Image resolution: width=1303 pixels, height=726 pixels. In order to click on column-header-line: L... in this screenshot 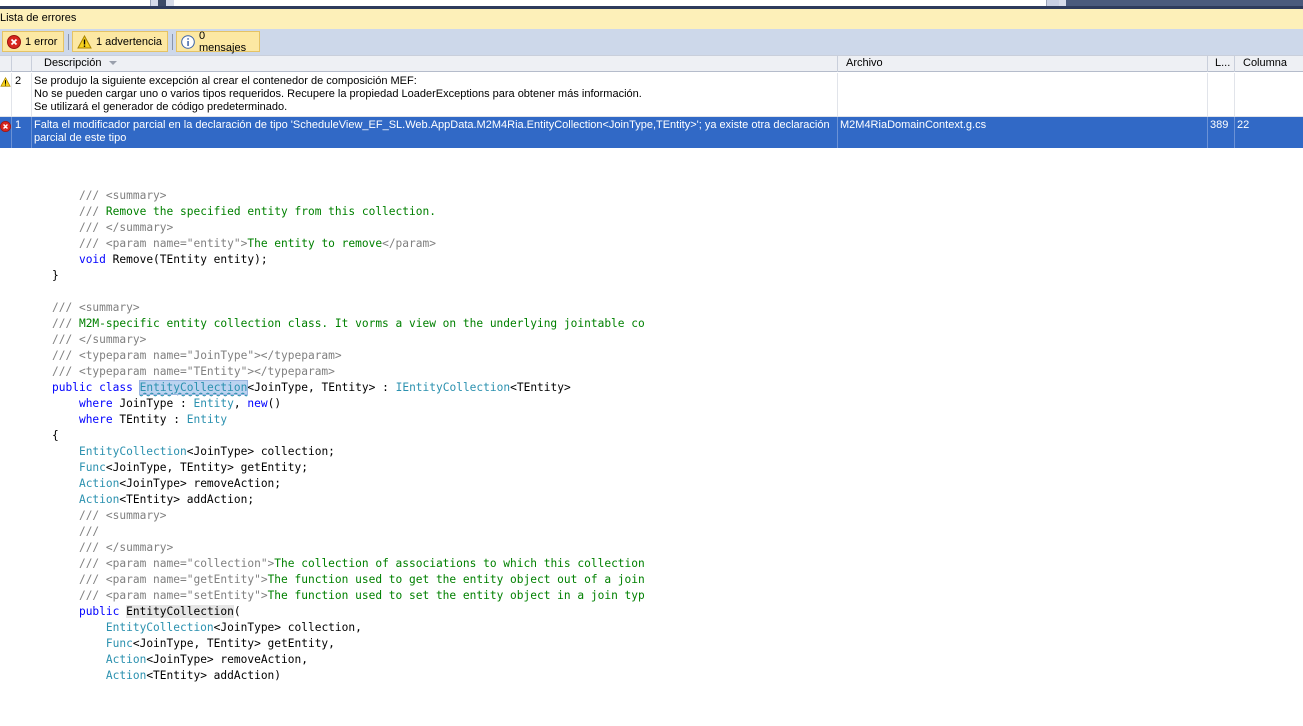, I will do `click(1221, 64)`.